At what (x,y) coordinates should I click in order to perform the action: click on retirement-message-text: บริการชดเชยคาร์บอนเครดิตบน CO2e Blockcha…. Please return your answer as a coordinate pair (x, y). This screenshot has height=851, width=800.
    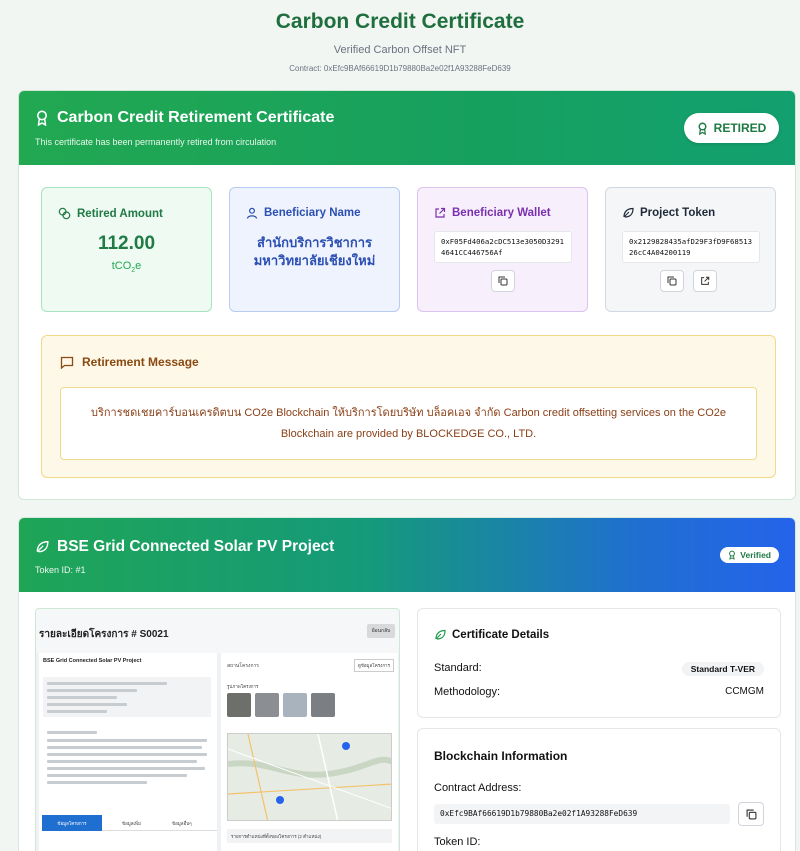
    Looking at the image, I should click on (408, 423).